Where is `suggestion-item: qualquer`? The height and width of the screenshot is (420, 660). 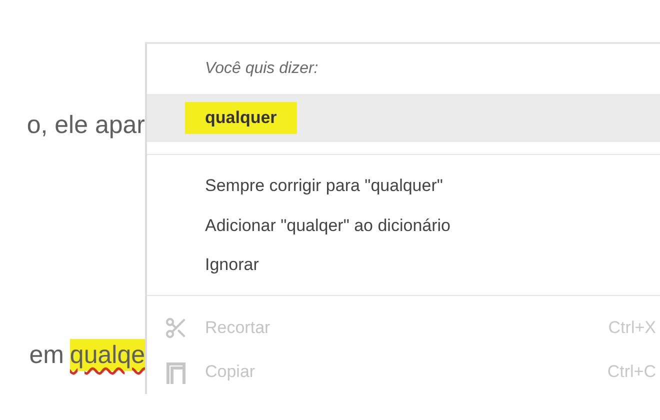 suggestion-item: qualquer is located at coordinates (403, 118).